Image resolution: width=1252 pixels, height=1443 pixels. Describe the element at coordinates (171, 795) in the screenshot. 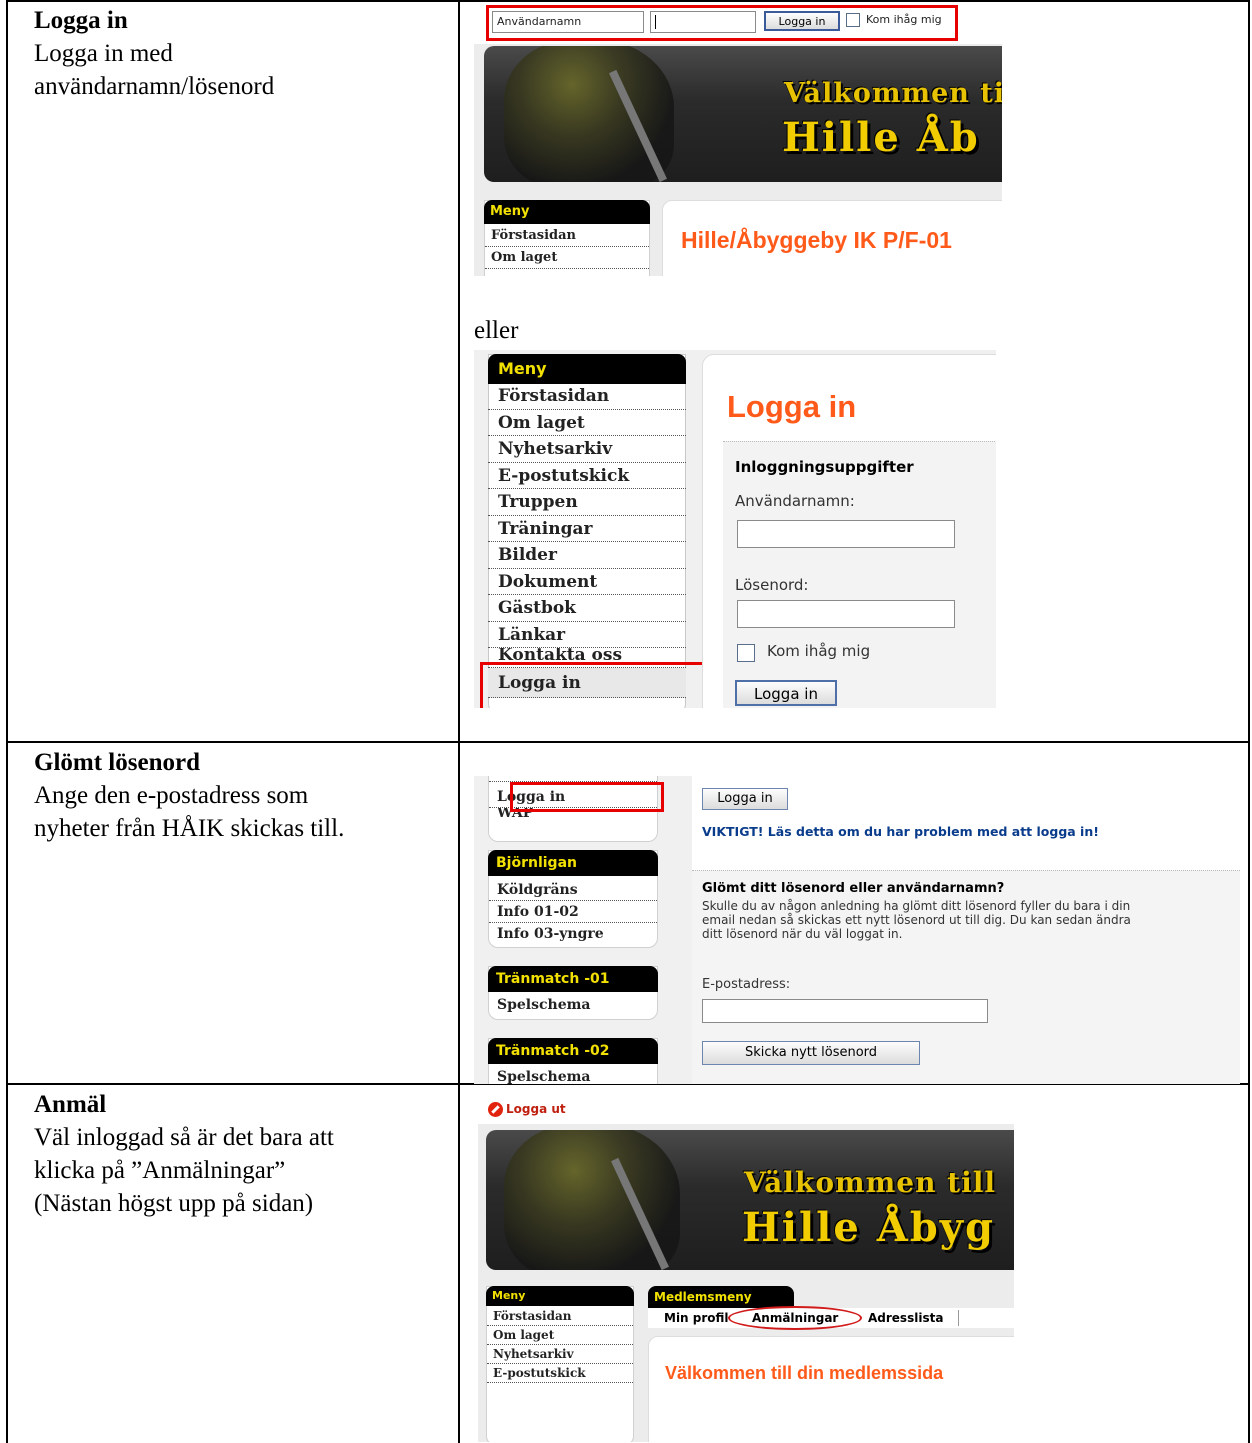

I see `row-text-line: Ange den e-postadress som` at that location.